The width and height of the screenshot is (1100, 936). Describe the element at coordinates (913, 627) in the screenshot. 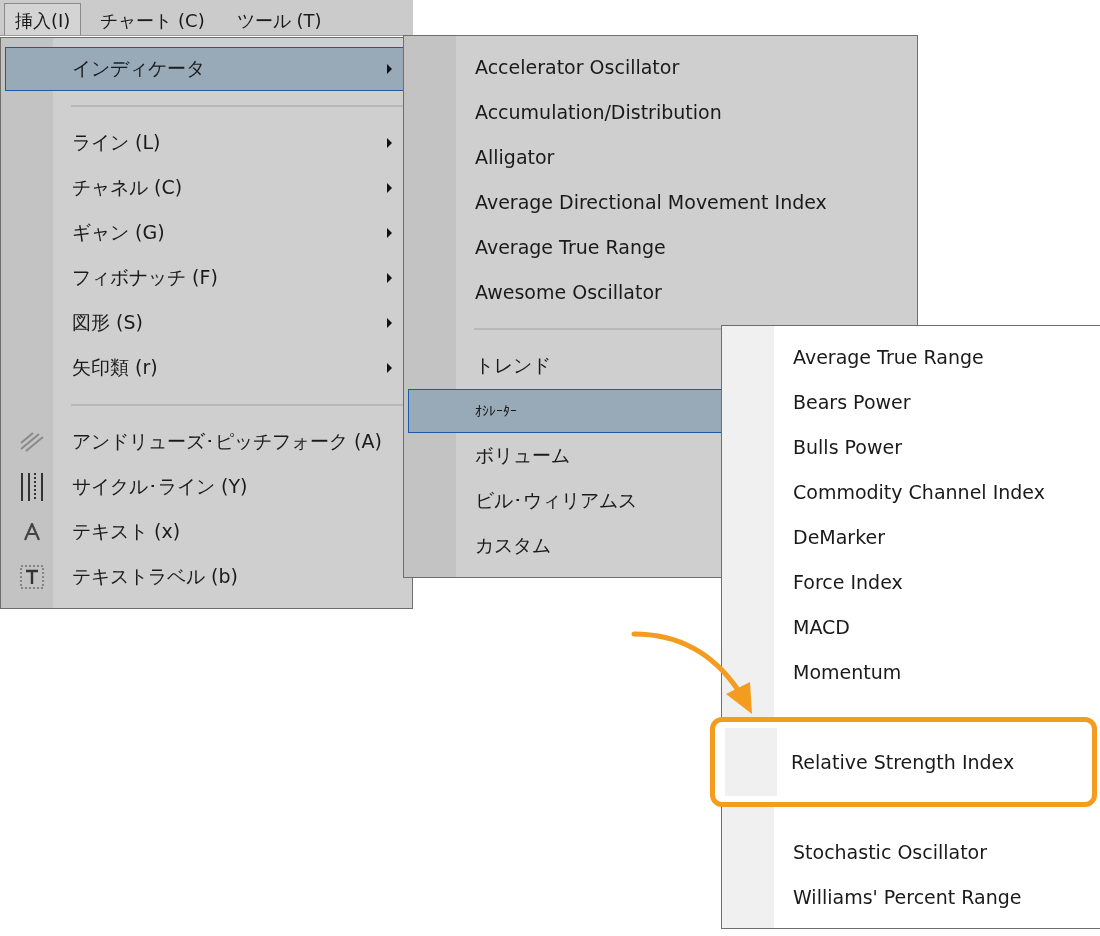

I see `menu-item: MACD` at that location.